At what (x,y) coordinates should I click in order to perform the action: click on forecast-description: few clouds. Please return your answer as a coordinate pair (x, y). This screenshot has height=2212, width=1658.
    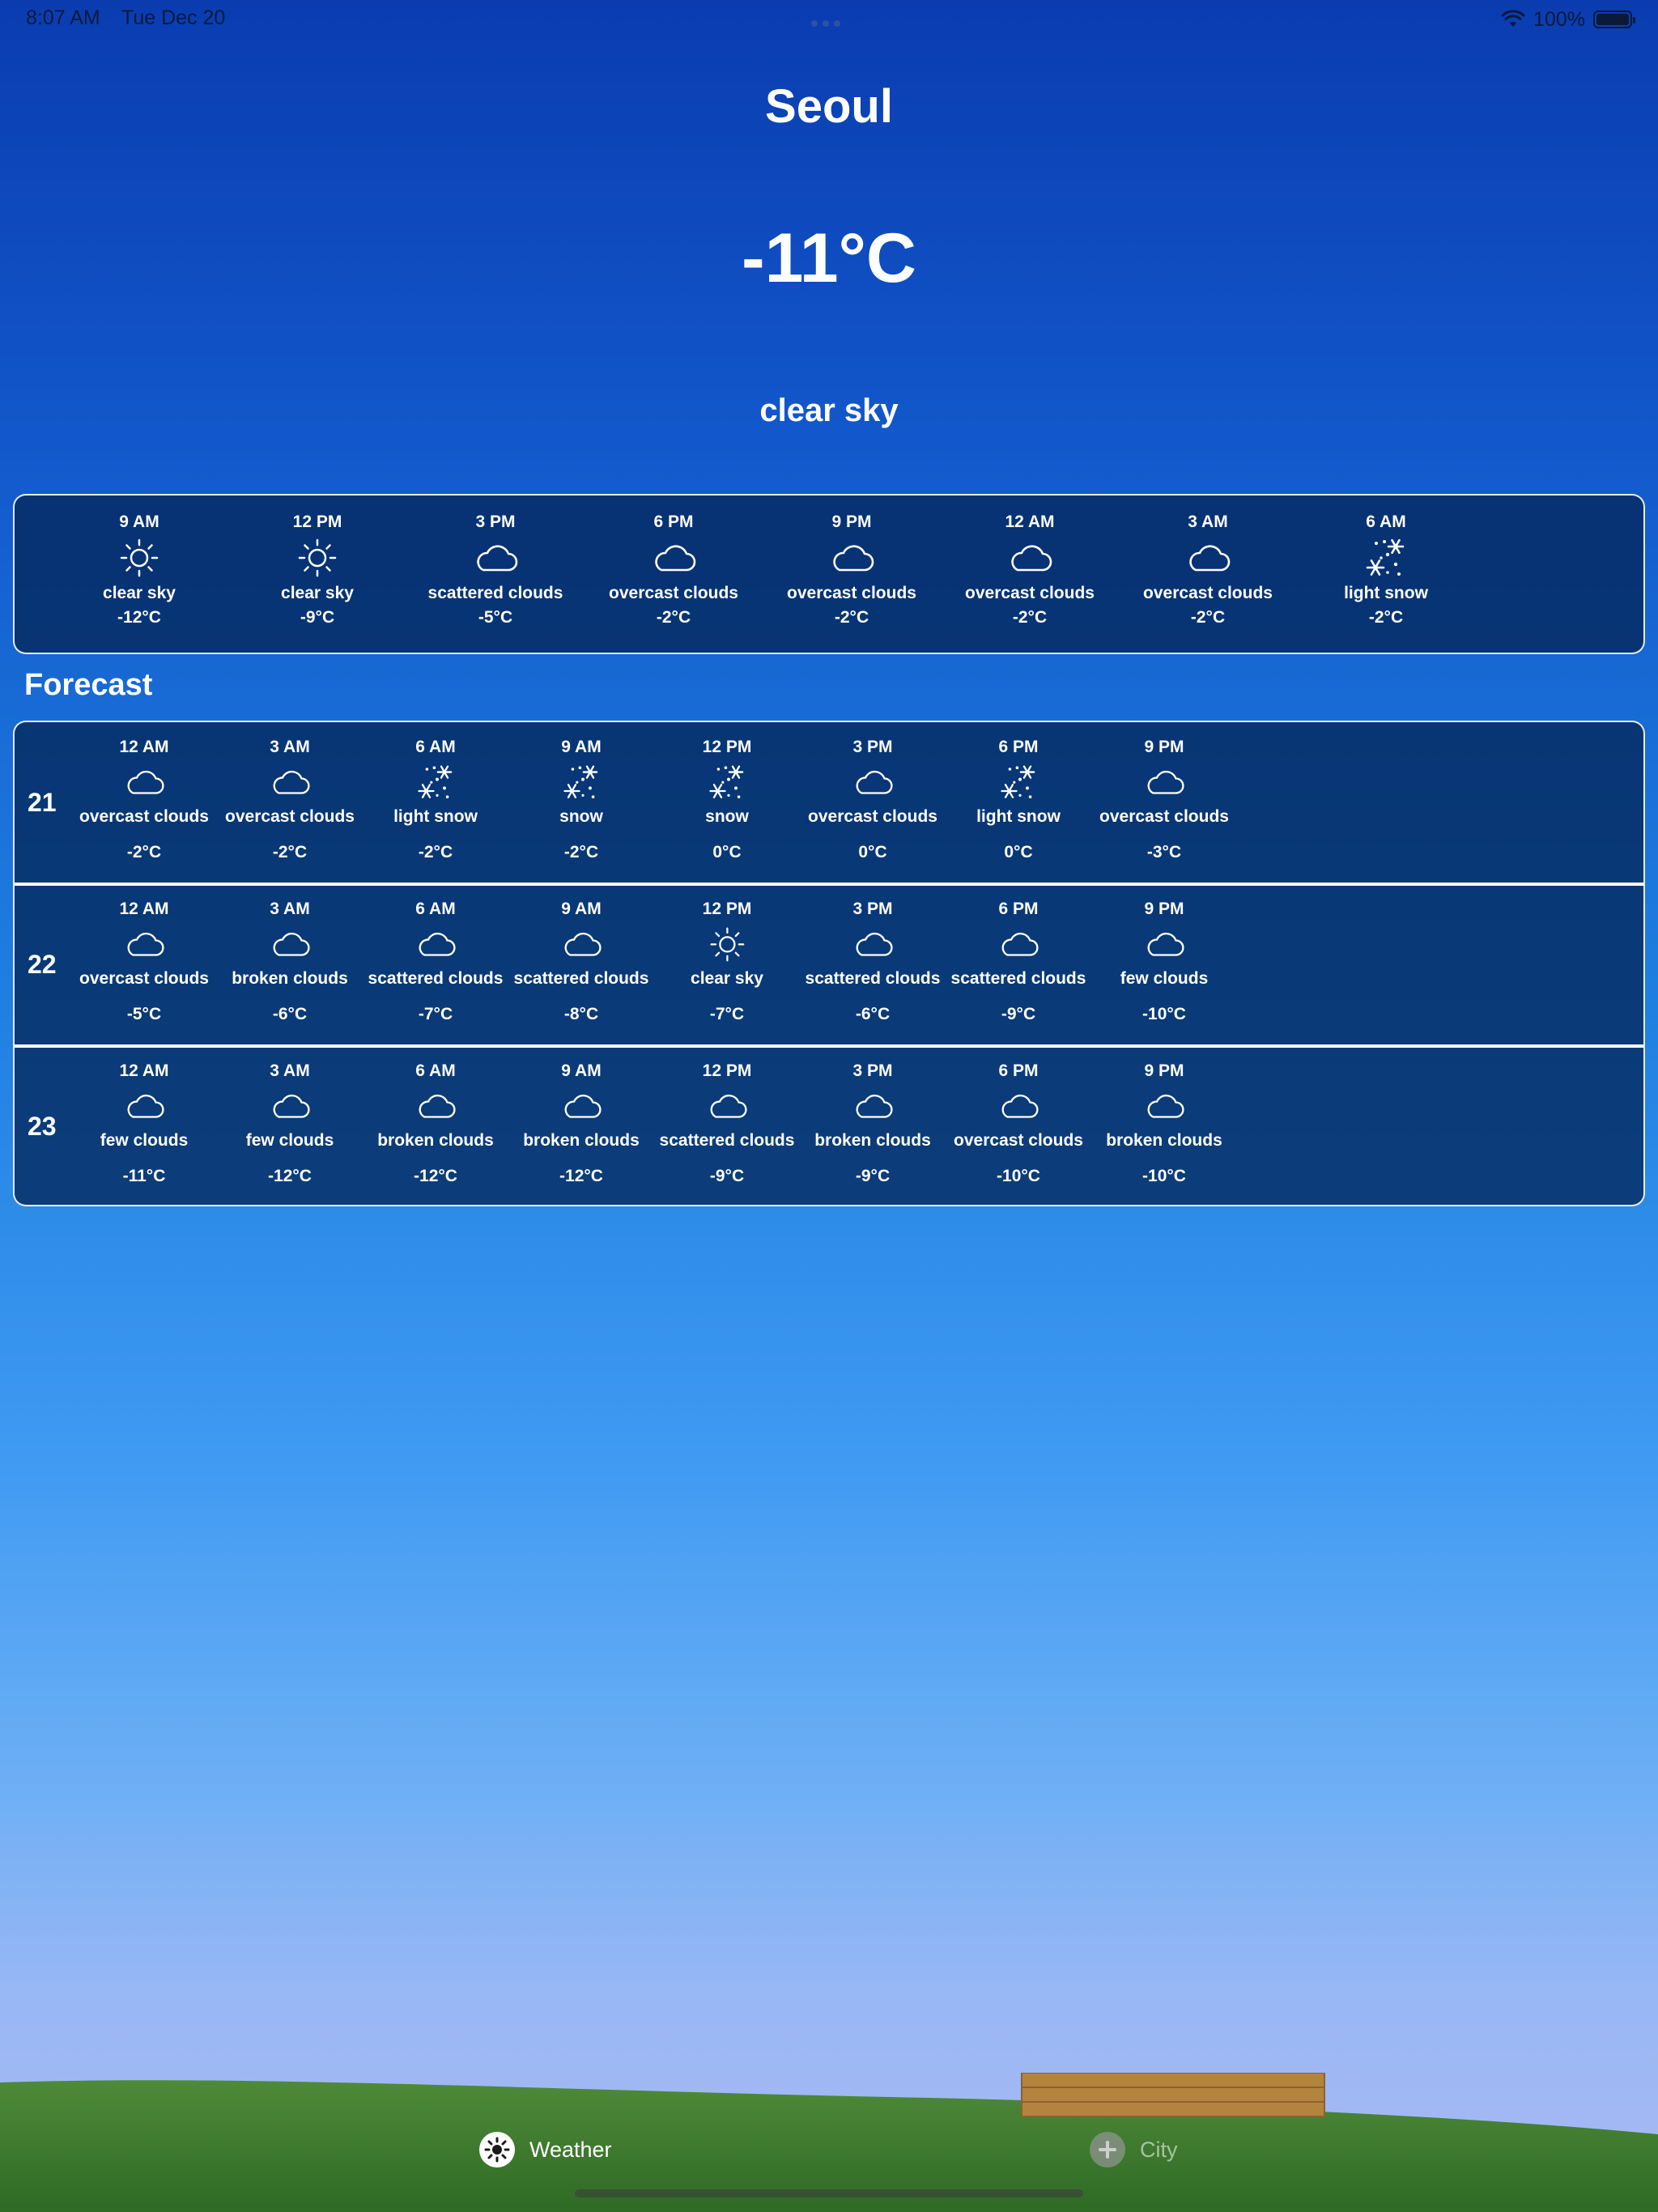
    Looking at the image, I should click on (144, 1140).